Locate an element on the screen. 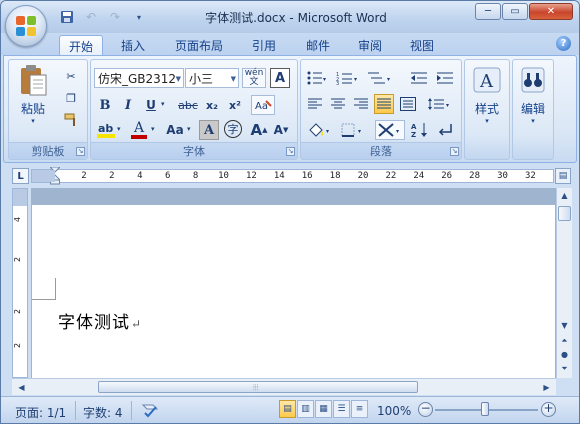  tab-references: 引用 is located at coordinates (264, 45).